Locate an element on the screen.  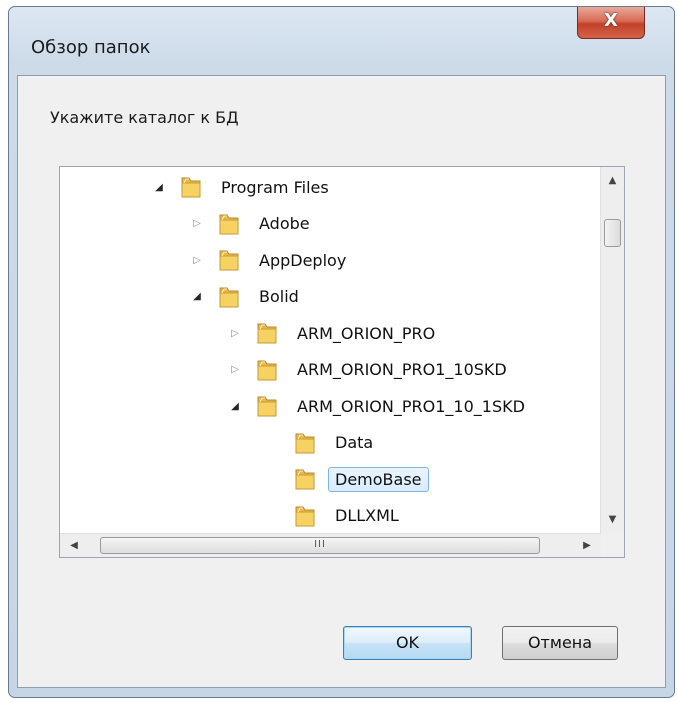
vertical-scrollbar: ▲ ▼ is located at coordinates (612, 350).